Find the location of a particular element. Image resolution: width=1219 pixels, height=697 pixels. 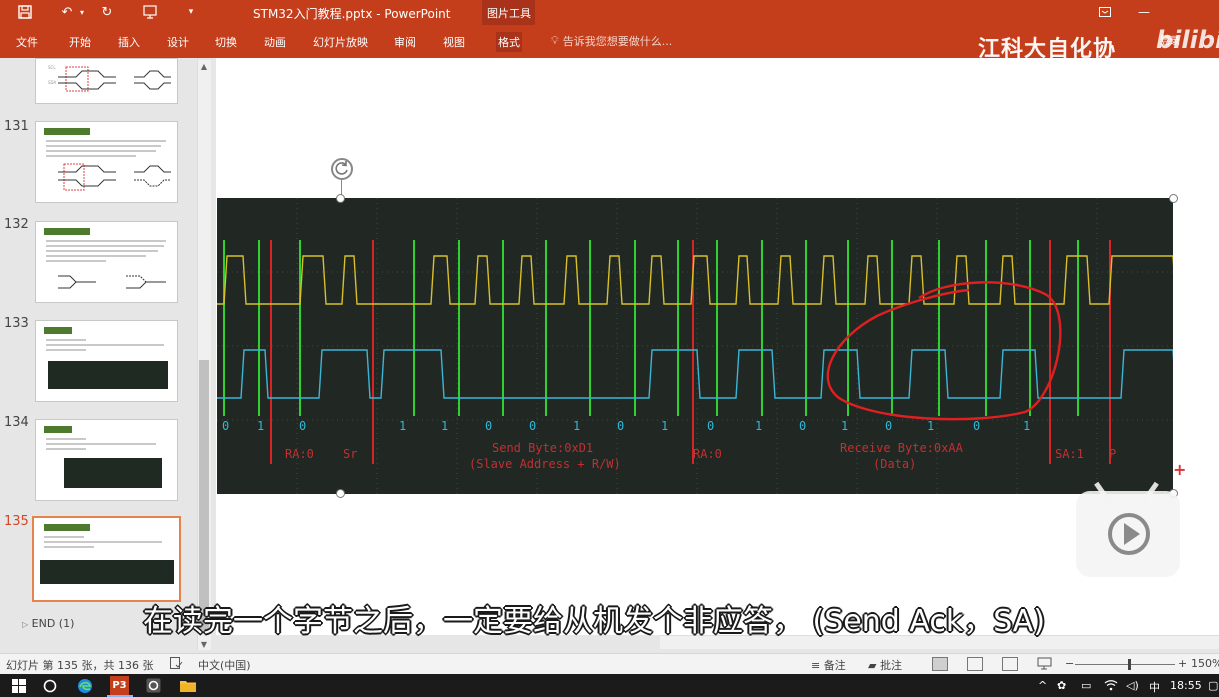

label-sa1: SA:1 is located at coordinates (1069, 454).